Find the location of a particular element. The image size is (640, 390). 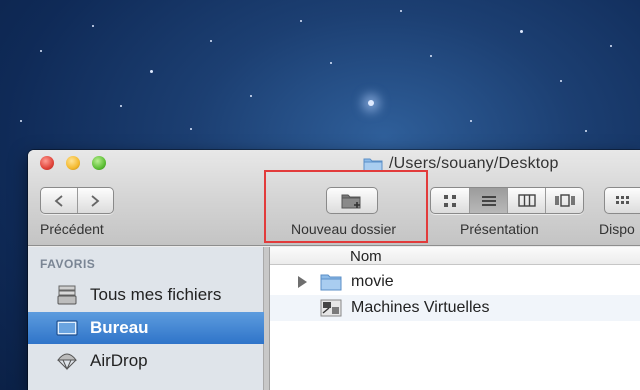

icon-view-button is located at coordinates (450, 200).